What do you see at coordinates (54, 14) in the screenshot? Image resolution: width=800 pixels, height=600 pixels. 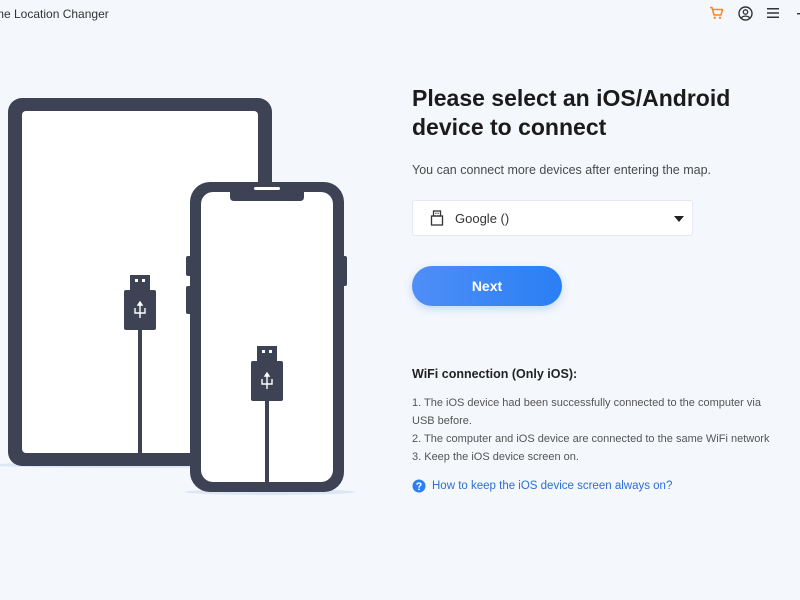 I see `app-title: me Location Changer` at bounding box center [54, 14].